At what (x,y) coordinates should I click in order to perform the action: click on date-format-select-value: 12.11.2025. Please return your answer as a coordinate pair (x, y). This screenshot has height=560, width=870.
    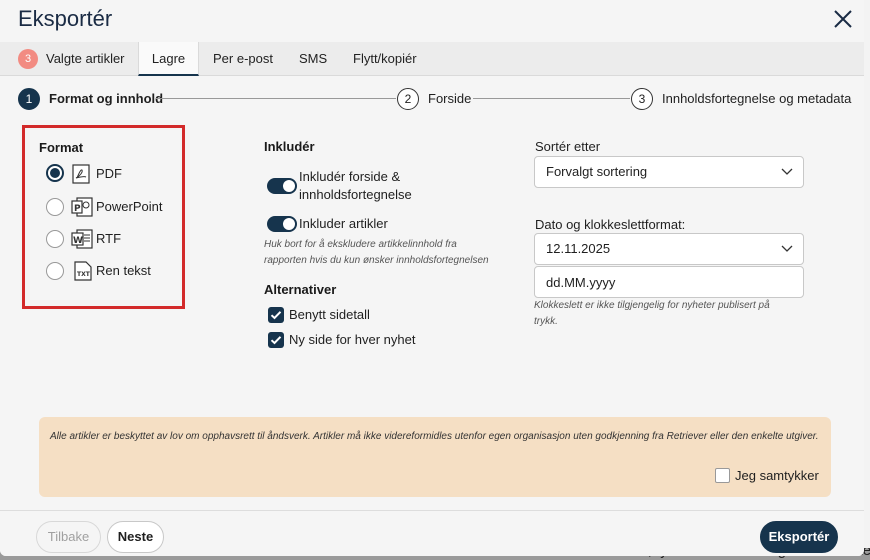
    Looking at the image, I should click on (578, 248).